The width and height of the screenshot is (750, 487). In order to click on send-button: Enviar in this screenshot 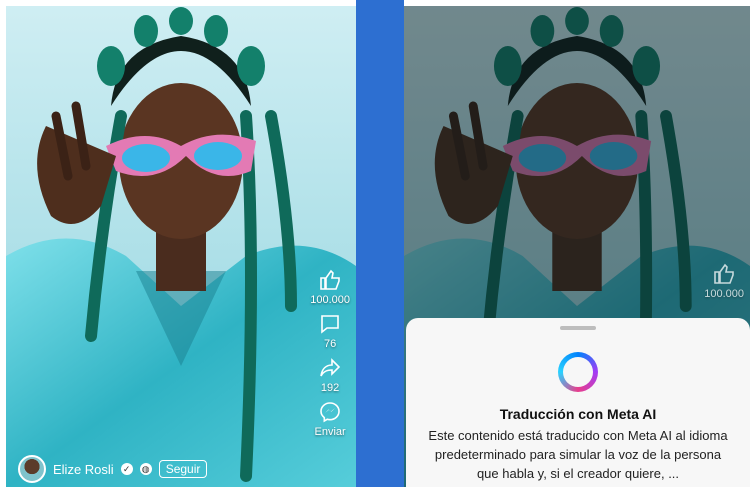, I will do `click(330, 419)`.